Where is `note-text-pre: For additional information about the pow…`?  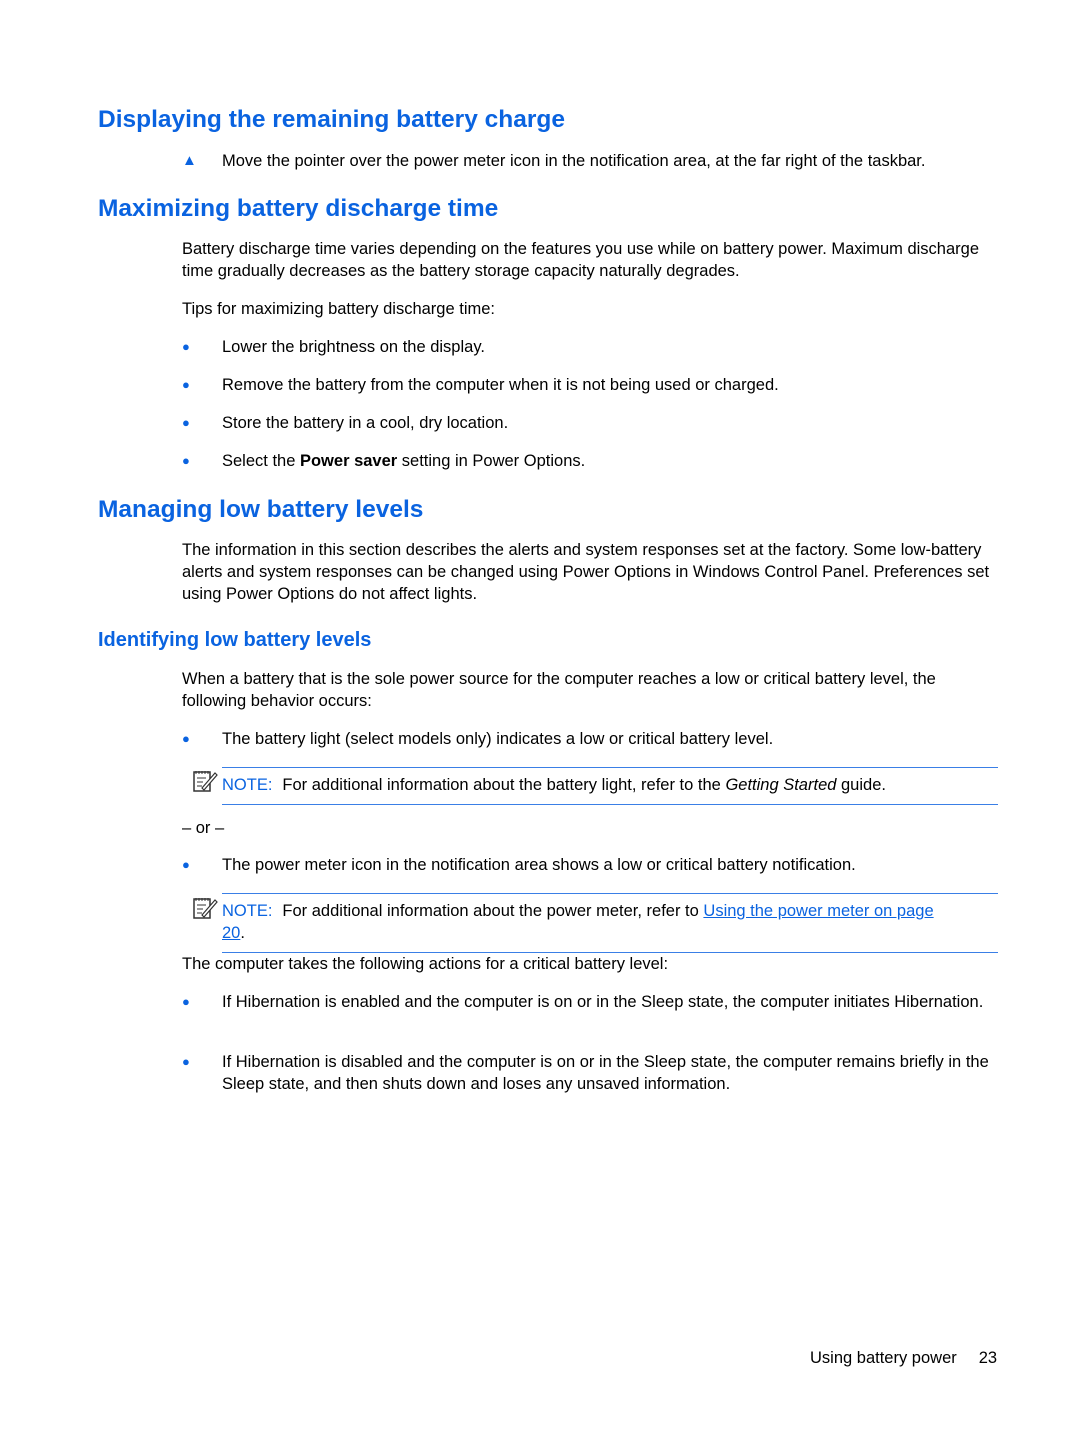
note-text-pre: For additional information about the pow… is located at coordinates (493, 911).